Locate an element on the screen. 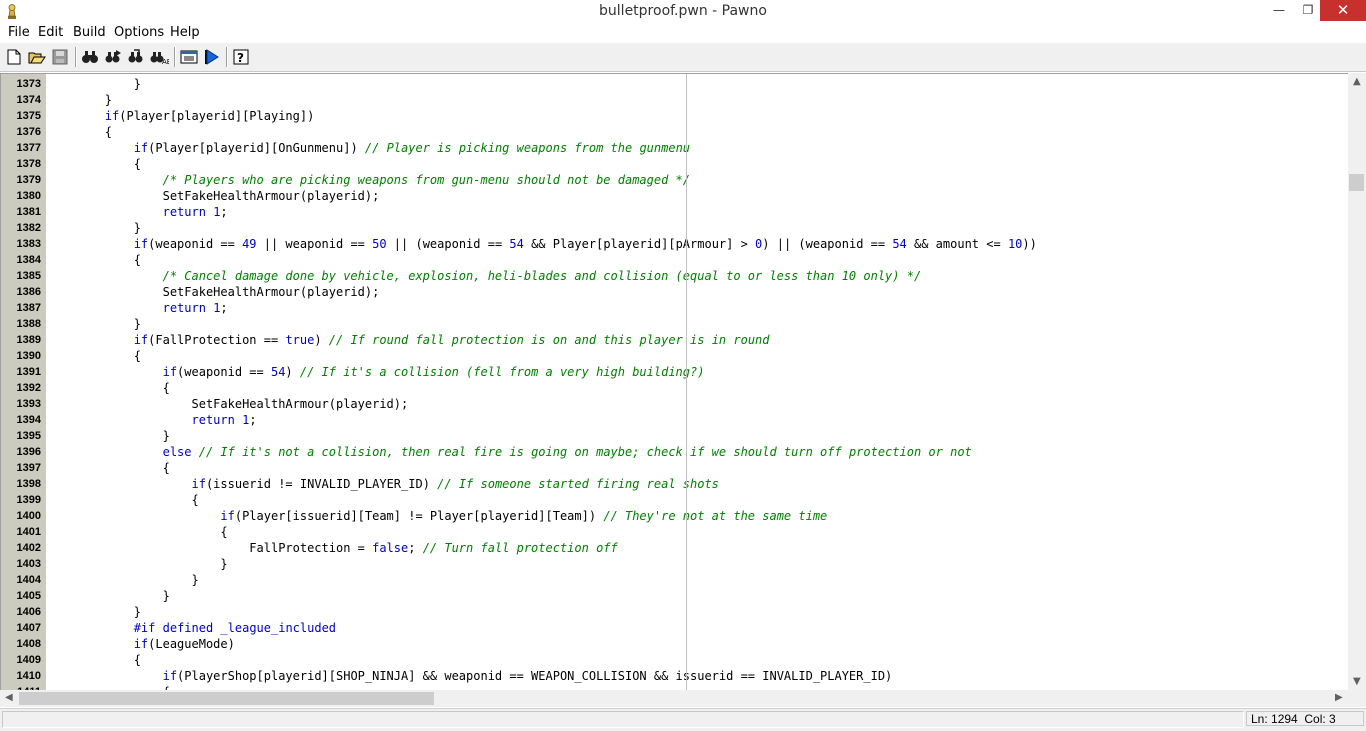 The image size is (1366, 731). compile-run-icon is located at coordinates (212, 57).